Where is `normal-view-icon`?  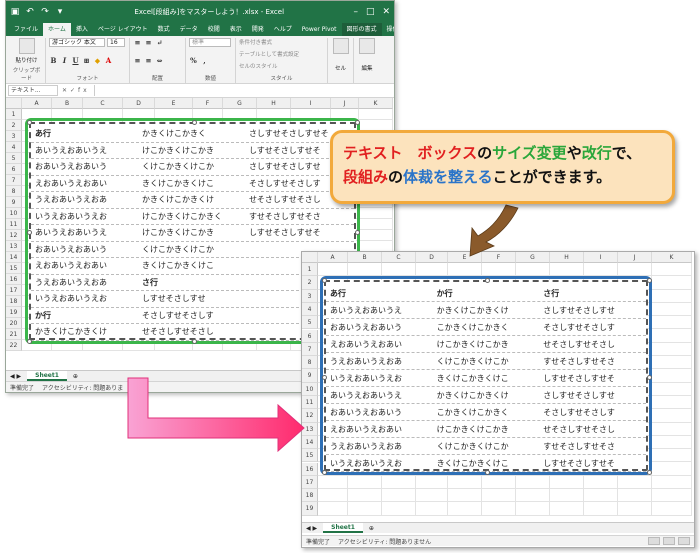 normal-view-icon is located at coordinates (654, 541).